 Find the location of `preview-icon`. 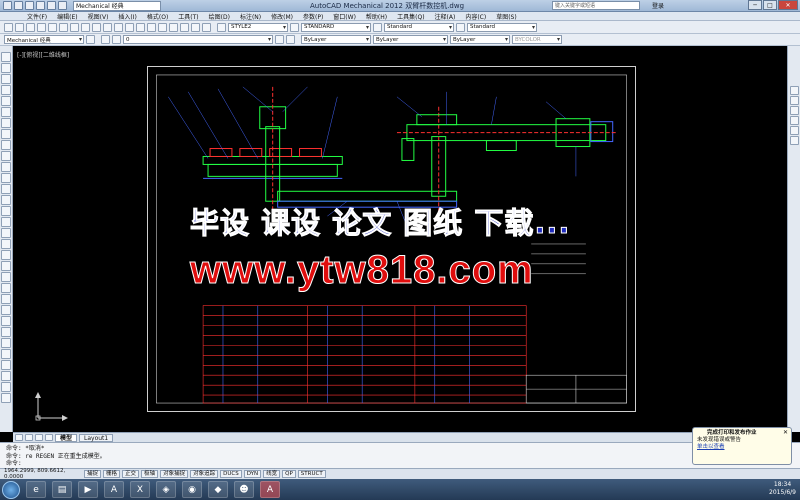

preview-icon is located at coordinates (52, 27).